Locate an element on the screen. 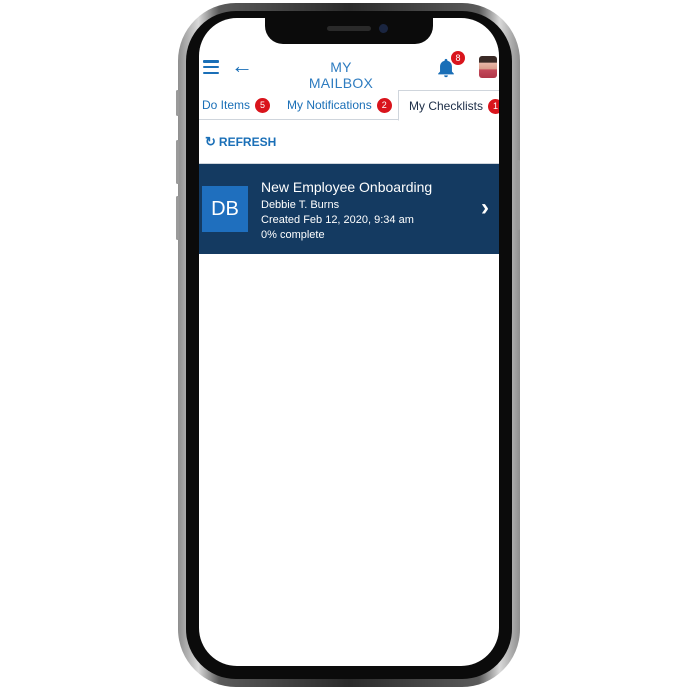 The width and height of the screenshot is (700, 700). phone-notch is located at coordinates (349, 31).